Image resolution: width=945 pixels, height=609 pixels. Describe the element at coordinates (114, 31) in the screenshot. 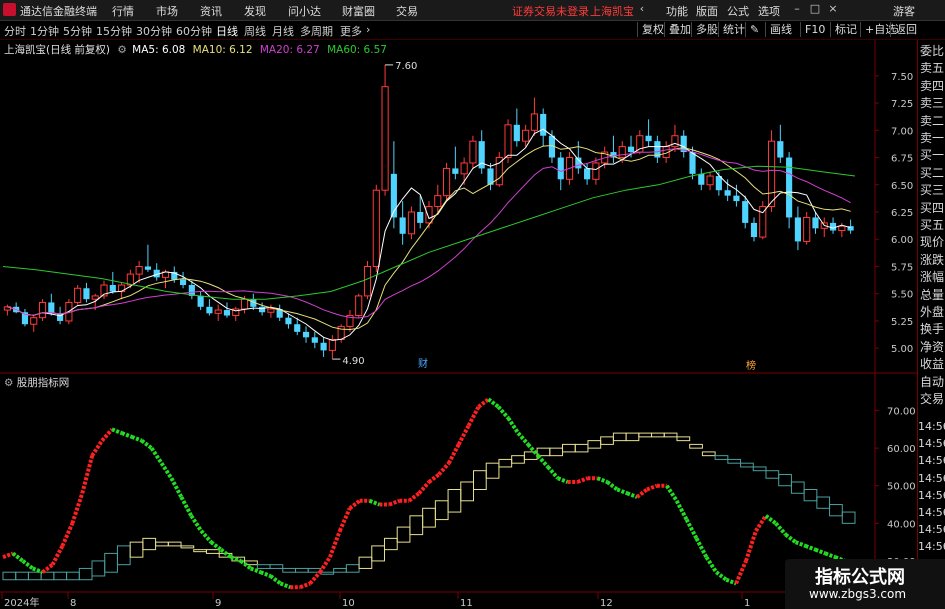

I see `period-tab-15min: 15分钟` at that location.